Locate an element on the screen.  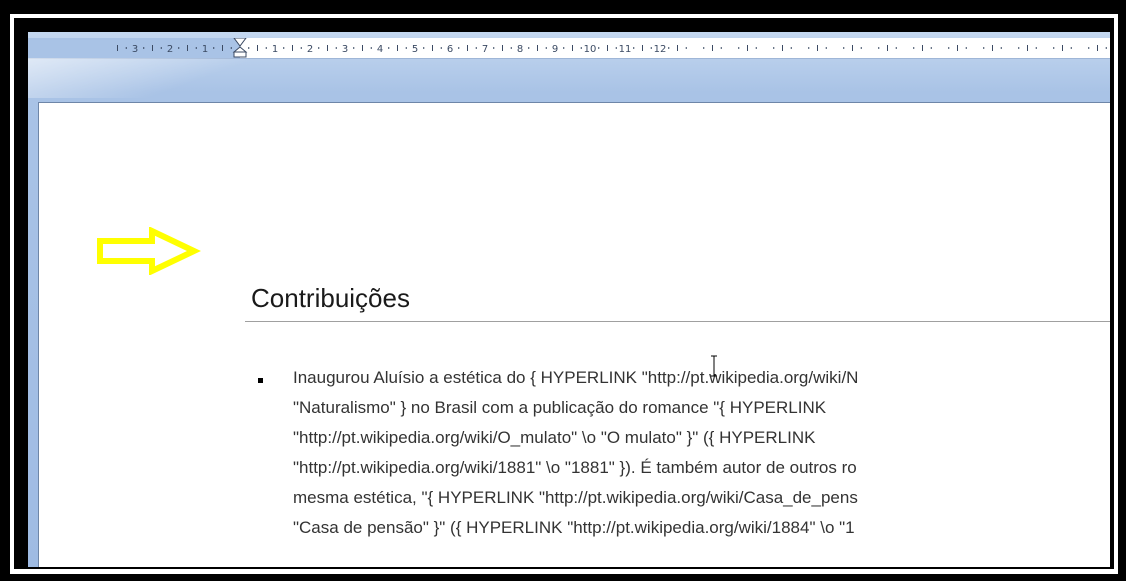
ruler-label: 6 is located at coordinates (450, 49).